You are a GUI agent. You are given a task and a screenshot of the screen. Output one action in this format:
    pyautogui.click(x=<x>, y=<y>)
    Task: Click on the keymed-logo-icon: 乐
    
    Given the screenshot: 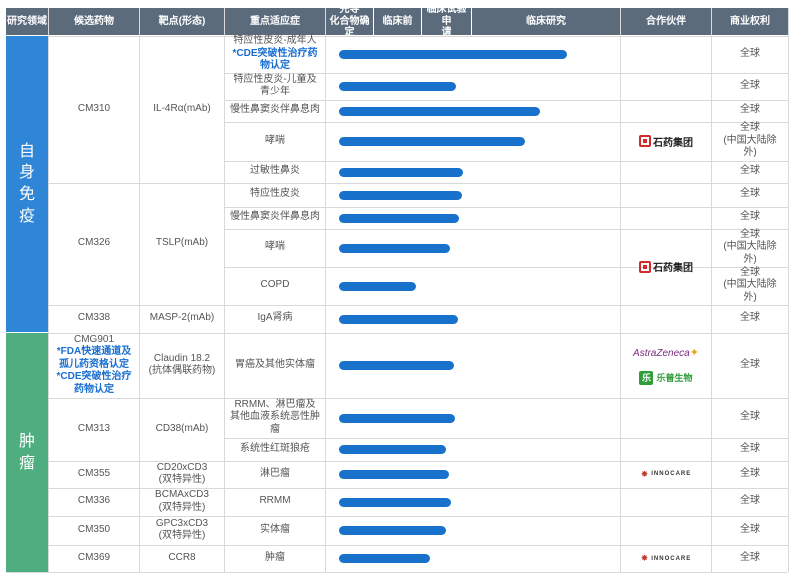 What is the action you would take?
    pyautogui.click(x=646, y=377)
    